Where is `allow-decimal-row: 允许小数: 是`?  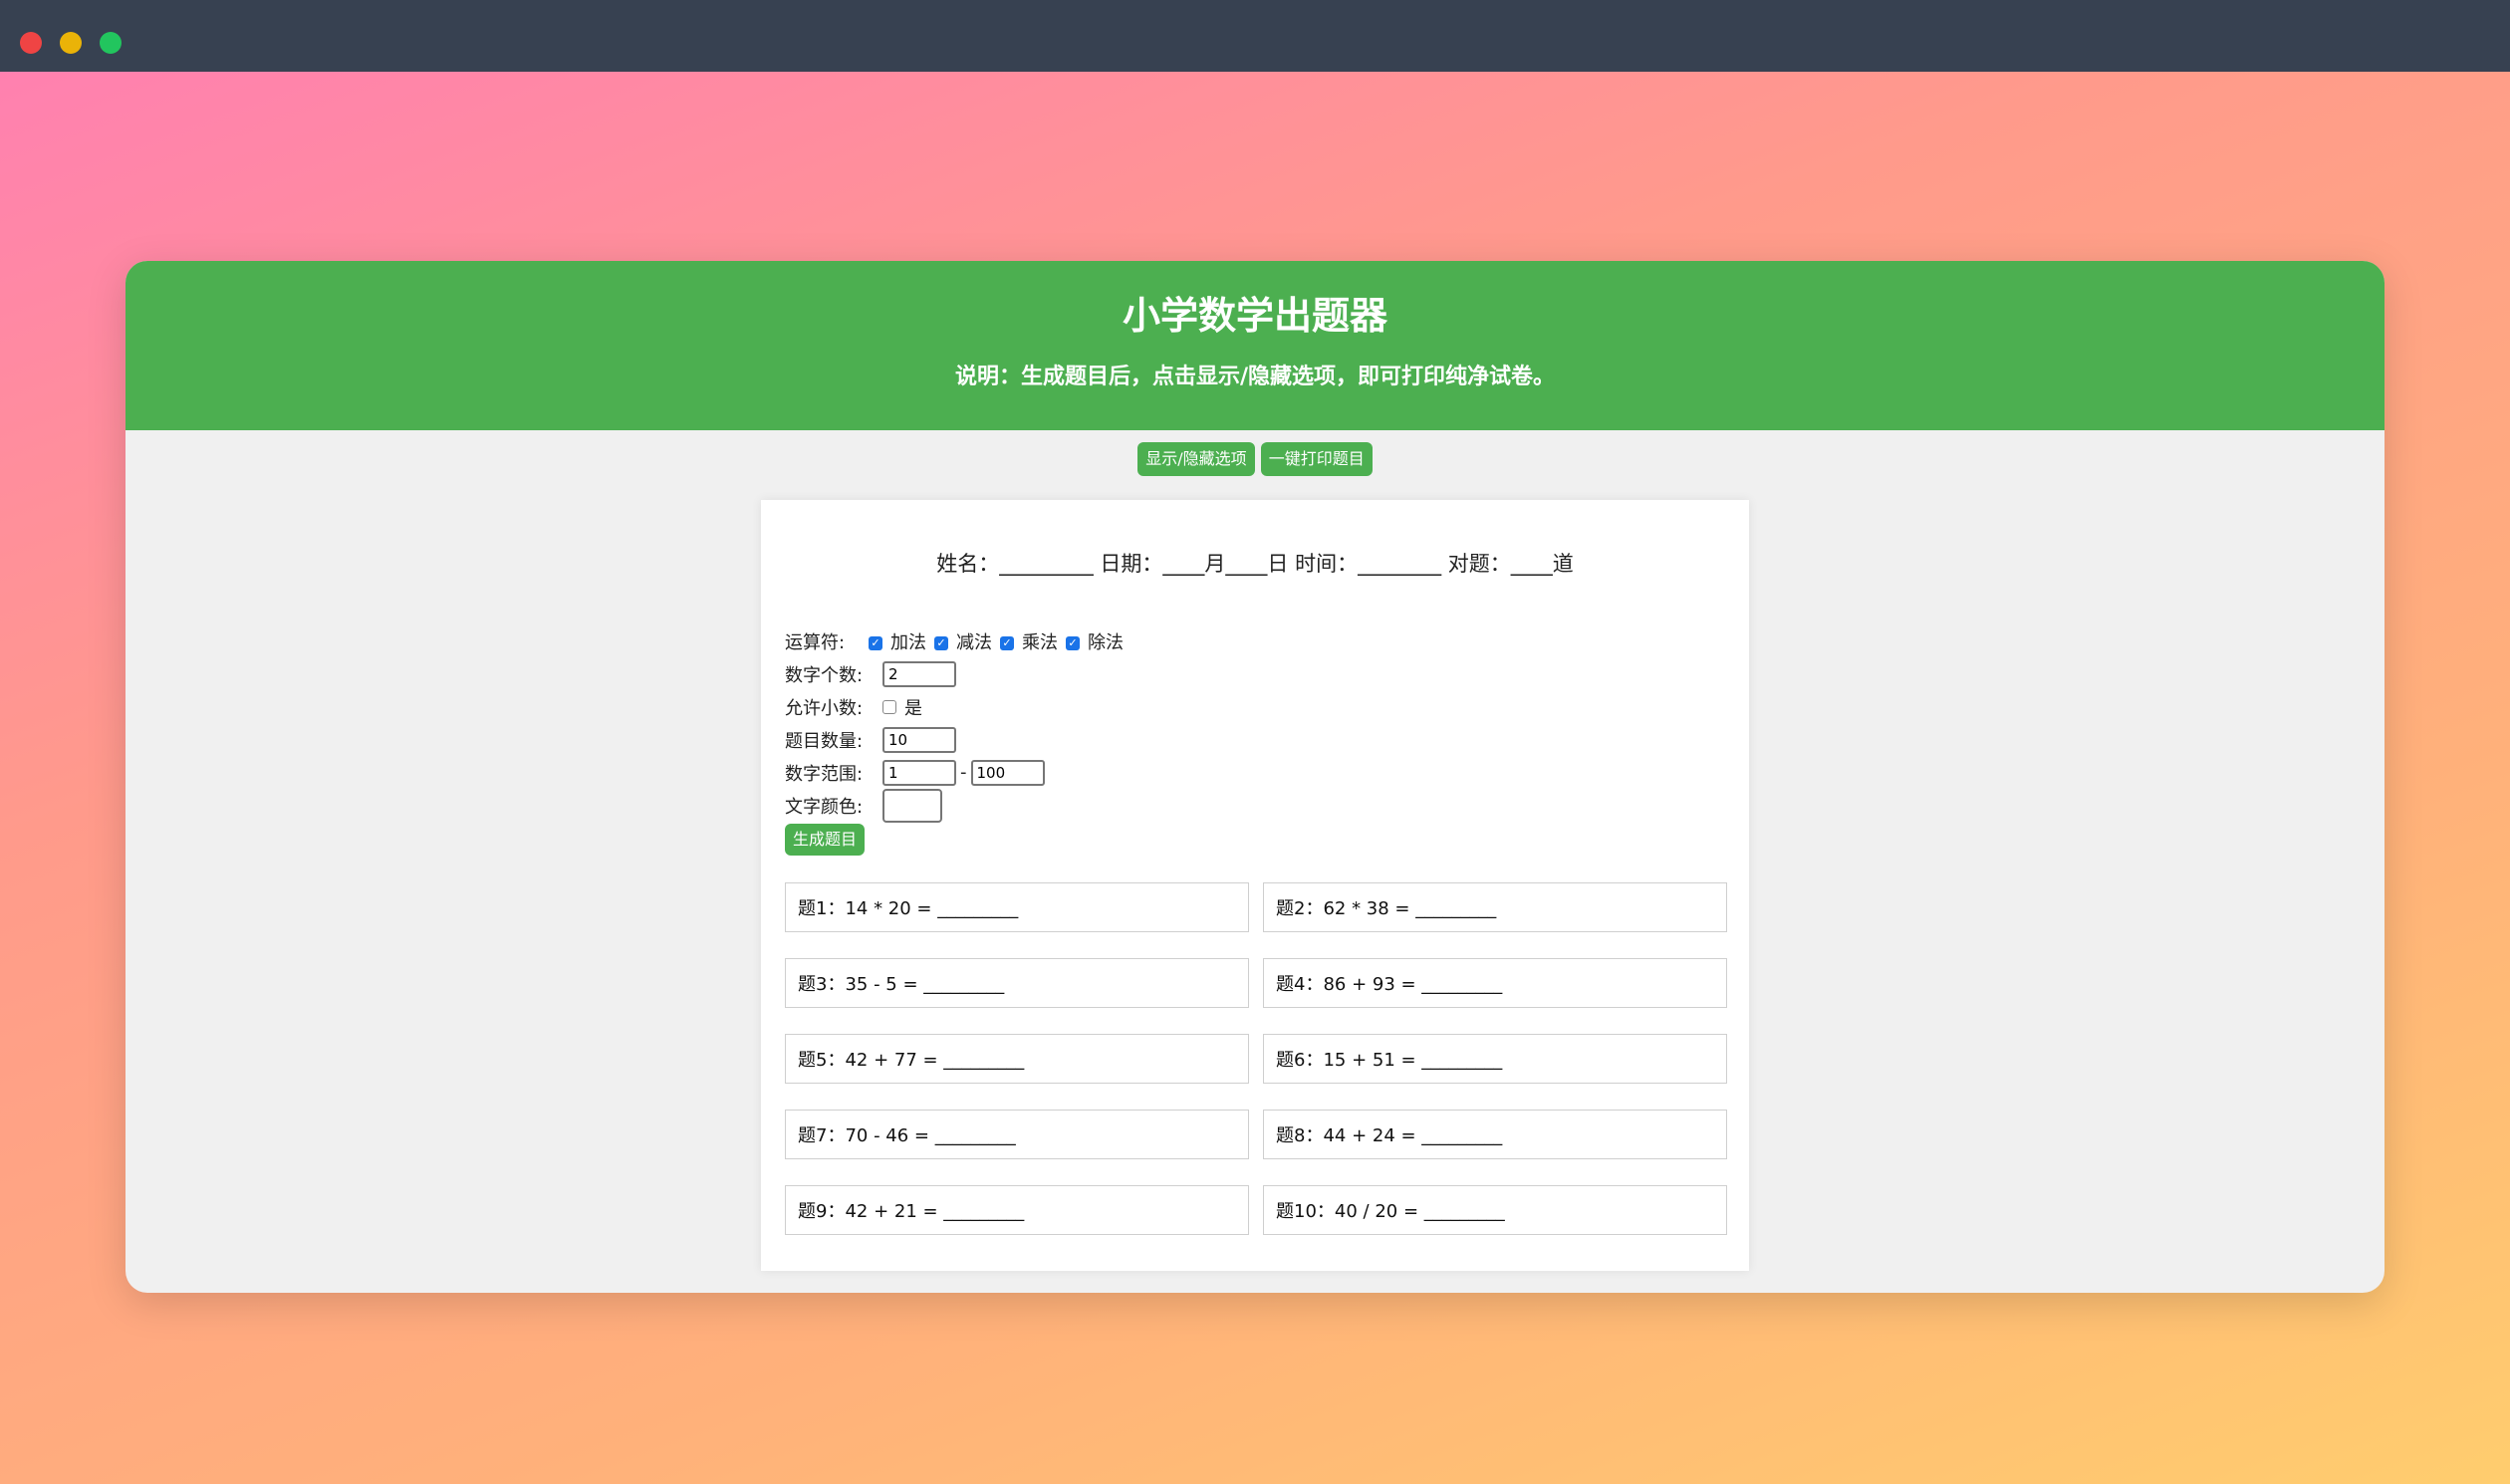 allow-decimal-row: 允许小数: 是 is located at coordinates (958, 706).